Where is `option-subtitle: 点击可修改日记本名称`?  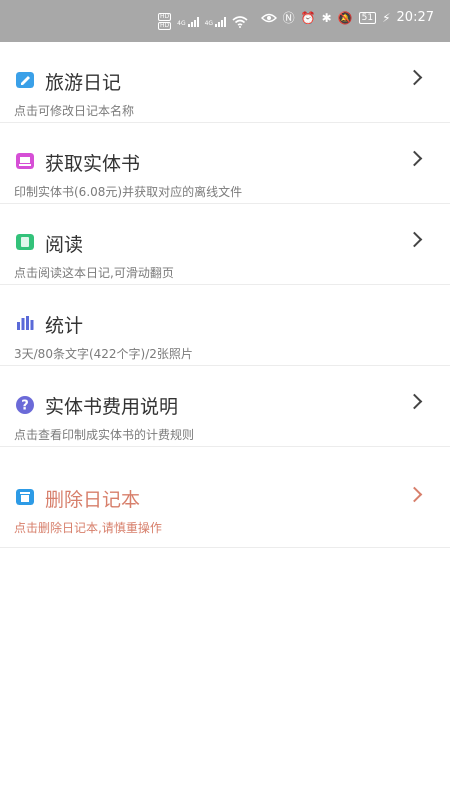
option-subtitle: 点击可修改日记本名称 is located at coordinates (74, 111).